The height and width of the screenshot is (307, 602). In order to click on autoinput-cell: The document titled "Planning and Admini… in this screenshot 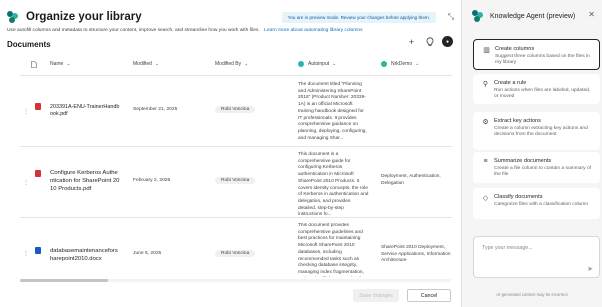, I will do `click(333, 112)`.